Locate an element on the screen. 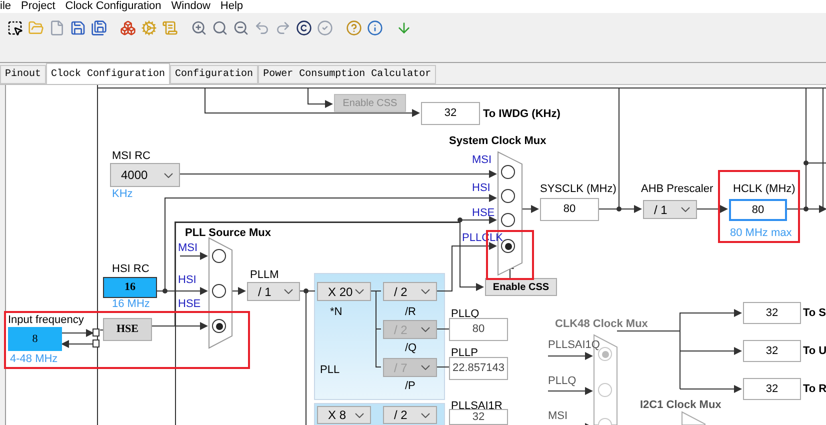  label: I2C1 Clock Mux is located at coordinates (681, 405).